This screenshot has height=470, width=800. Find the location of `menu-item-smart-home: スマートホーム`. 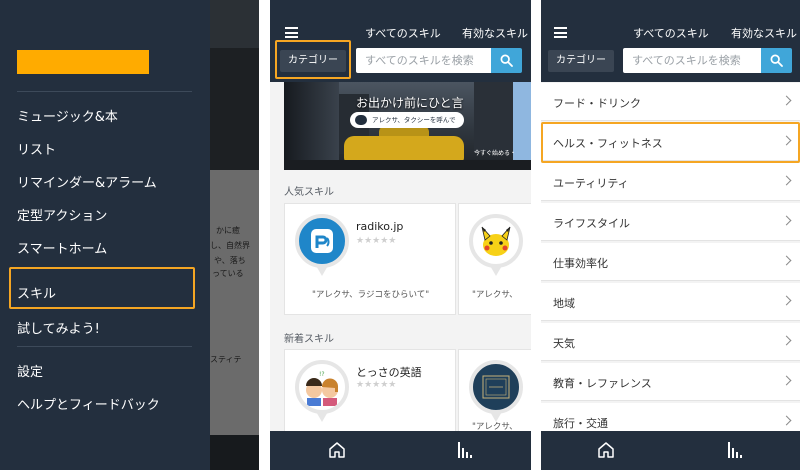

menu-item-smart-home: スマートホーム is located at coordinates (62, 247).